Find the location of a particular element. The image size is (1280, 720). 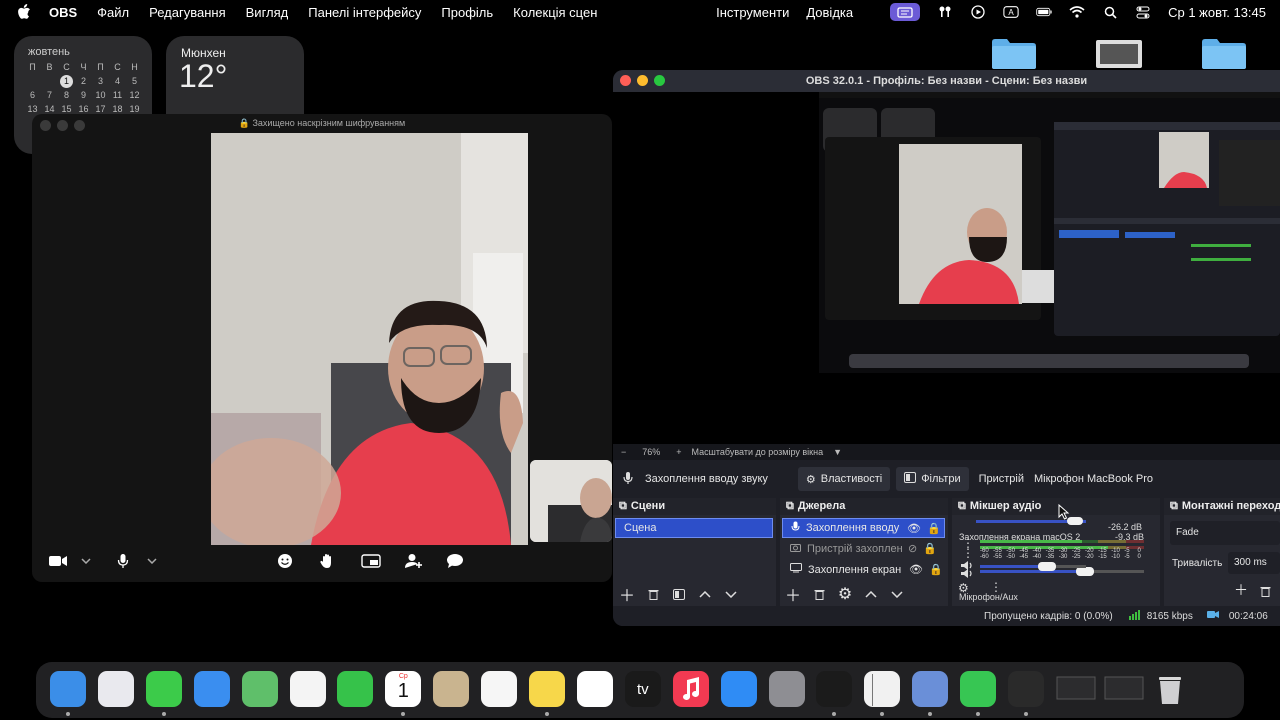

remove-source-button is located at coordinates (819, 594).